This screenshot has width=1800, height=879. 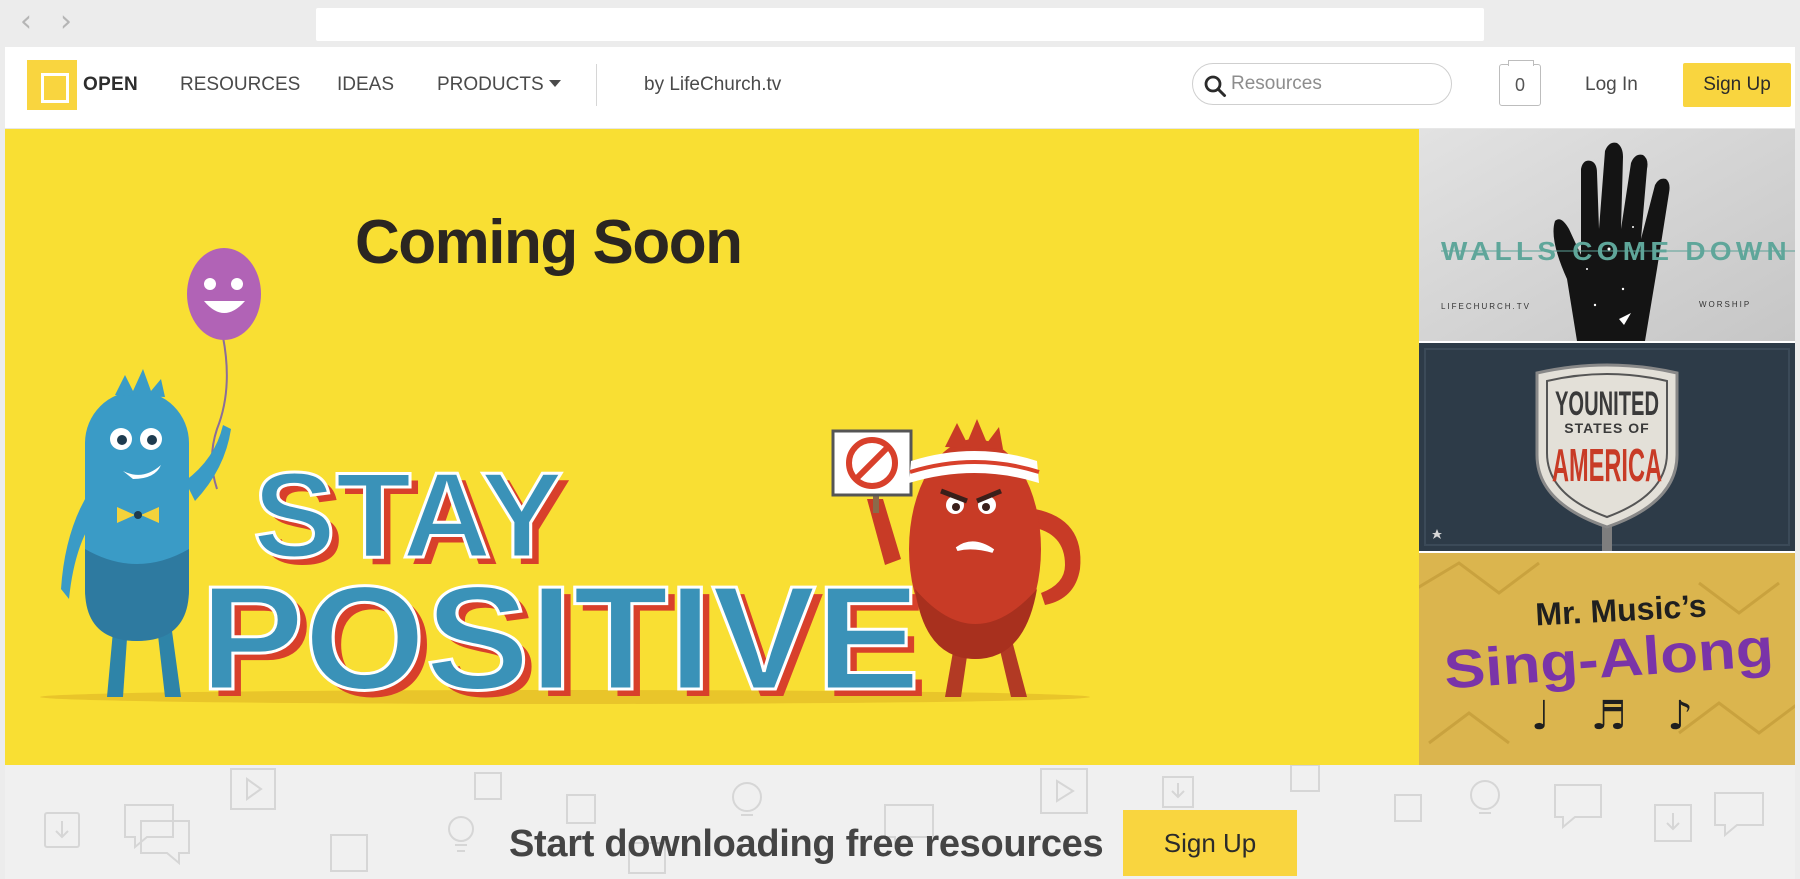 I want to click on lightbulb-icon, so click(x=461, y=829).